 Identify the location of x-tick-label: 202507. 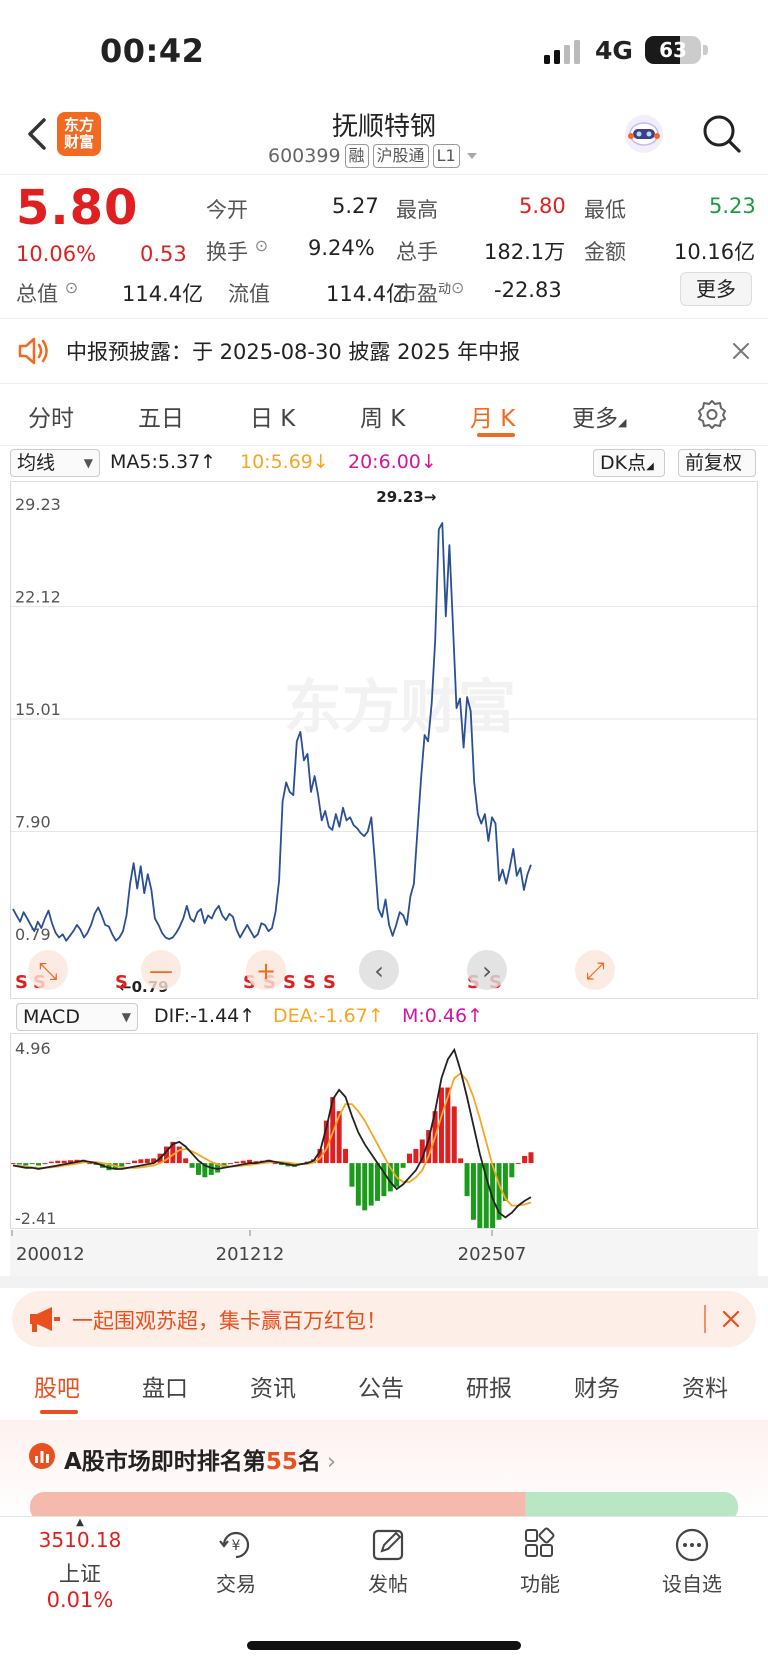
(492, 1254).